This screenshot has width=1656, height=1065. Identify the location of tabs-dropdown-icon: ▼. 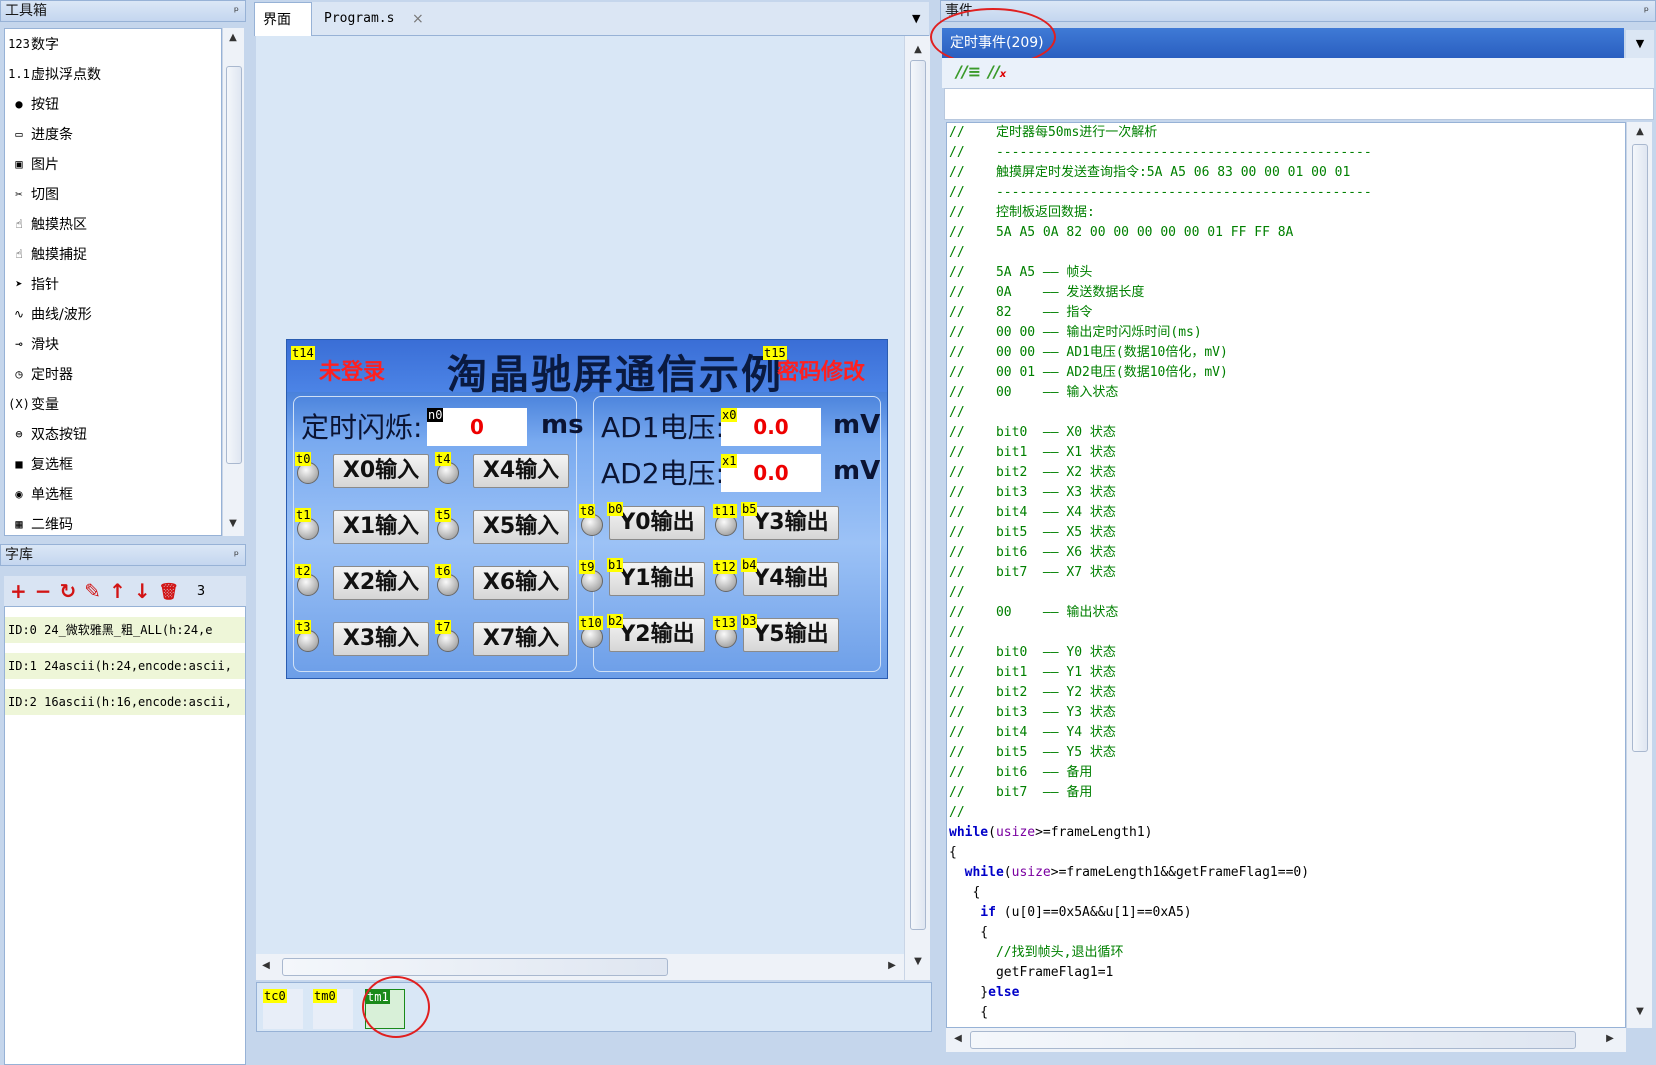
(916, 19).